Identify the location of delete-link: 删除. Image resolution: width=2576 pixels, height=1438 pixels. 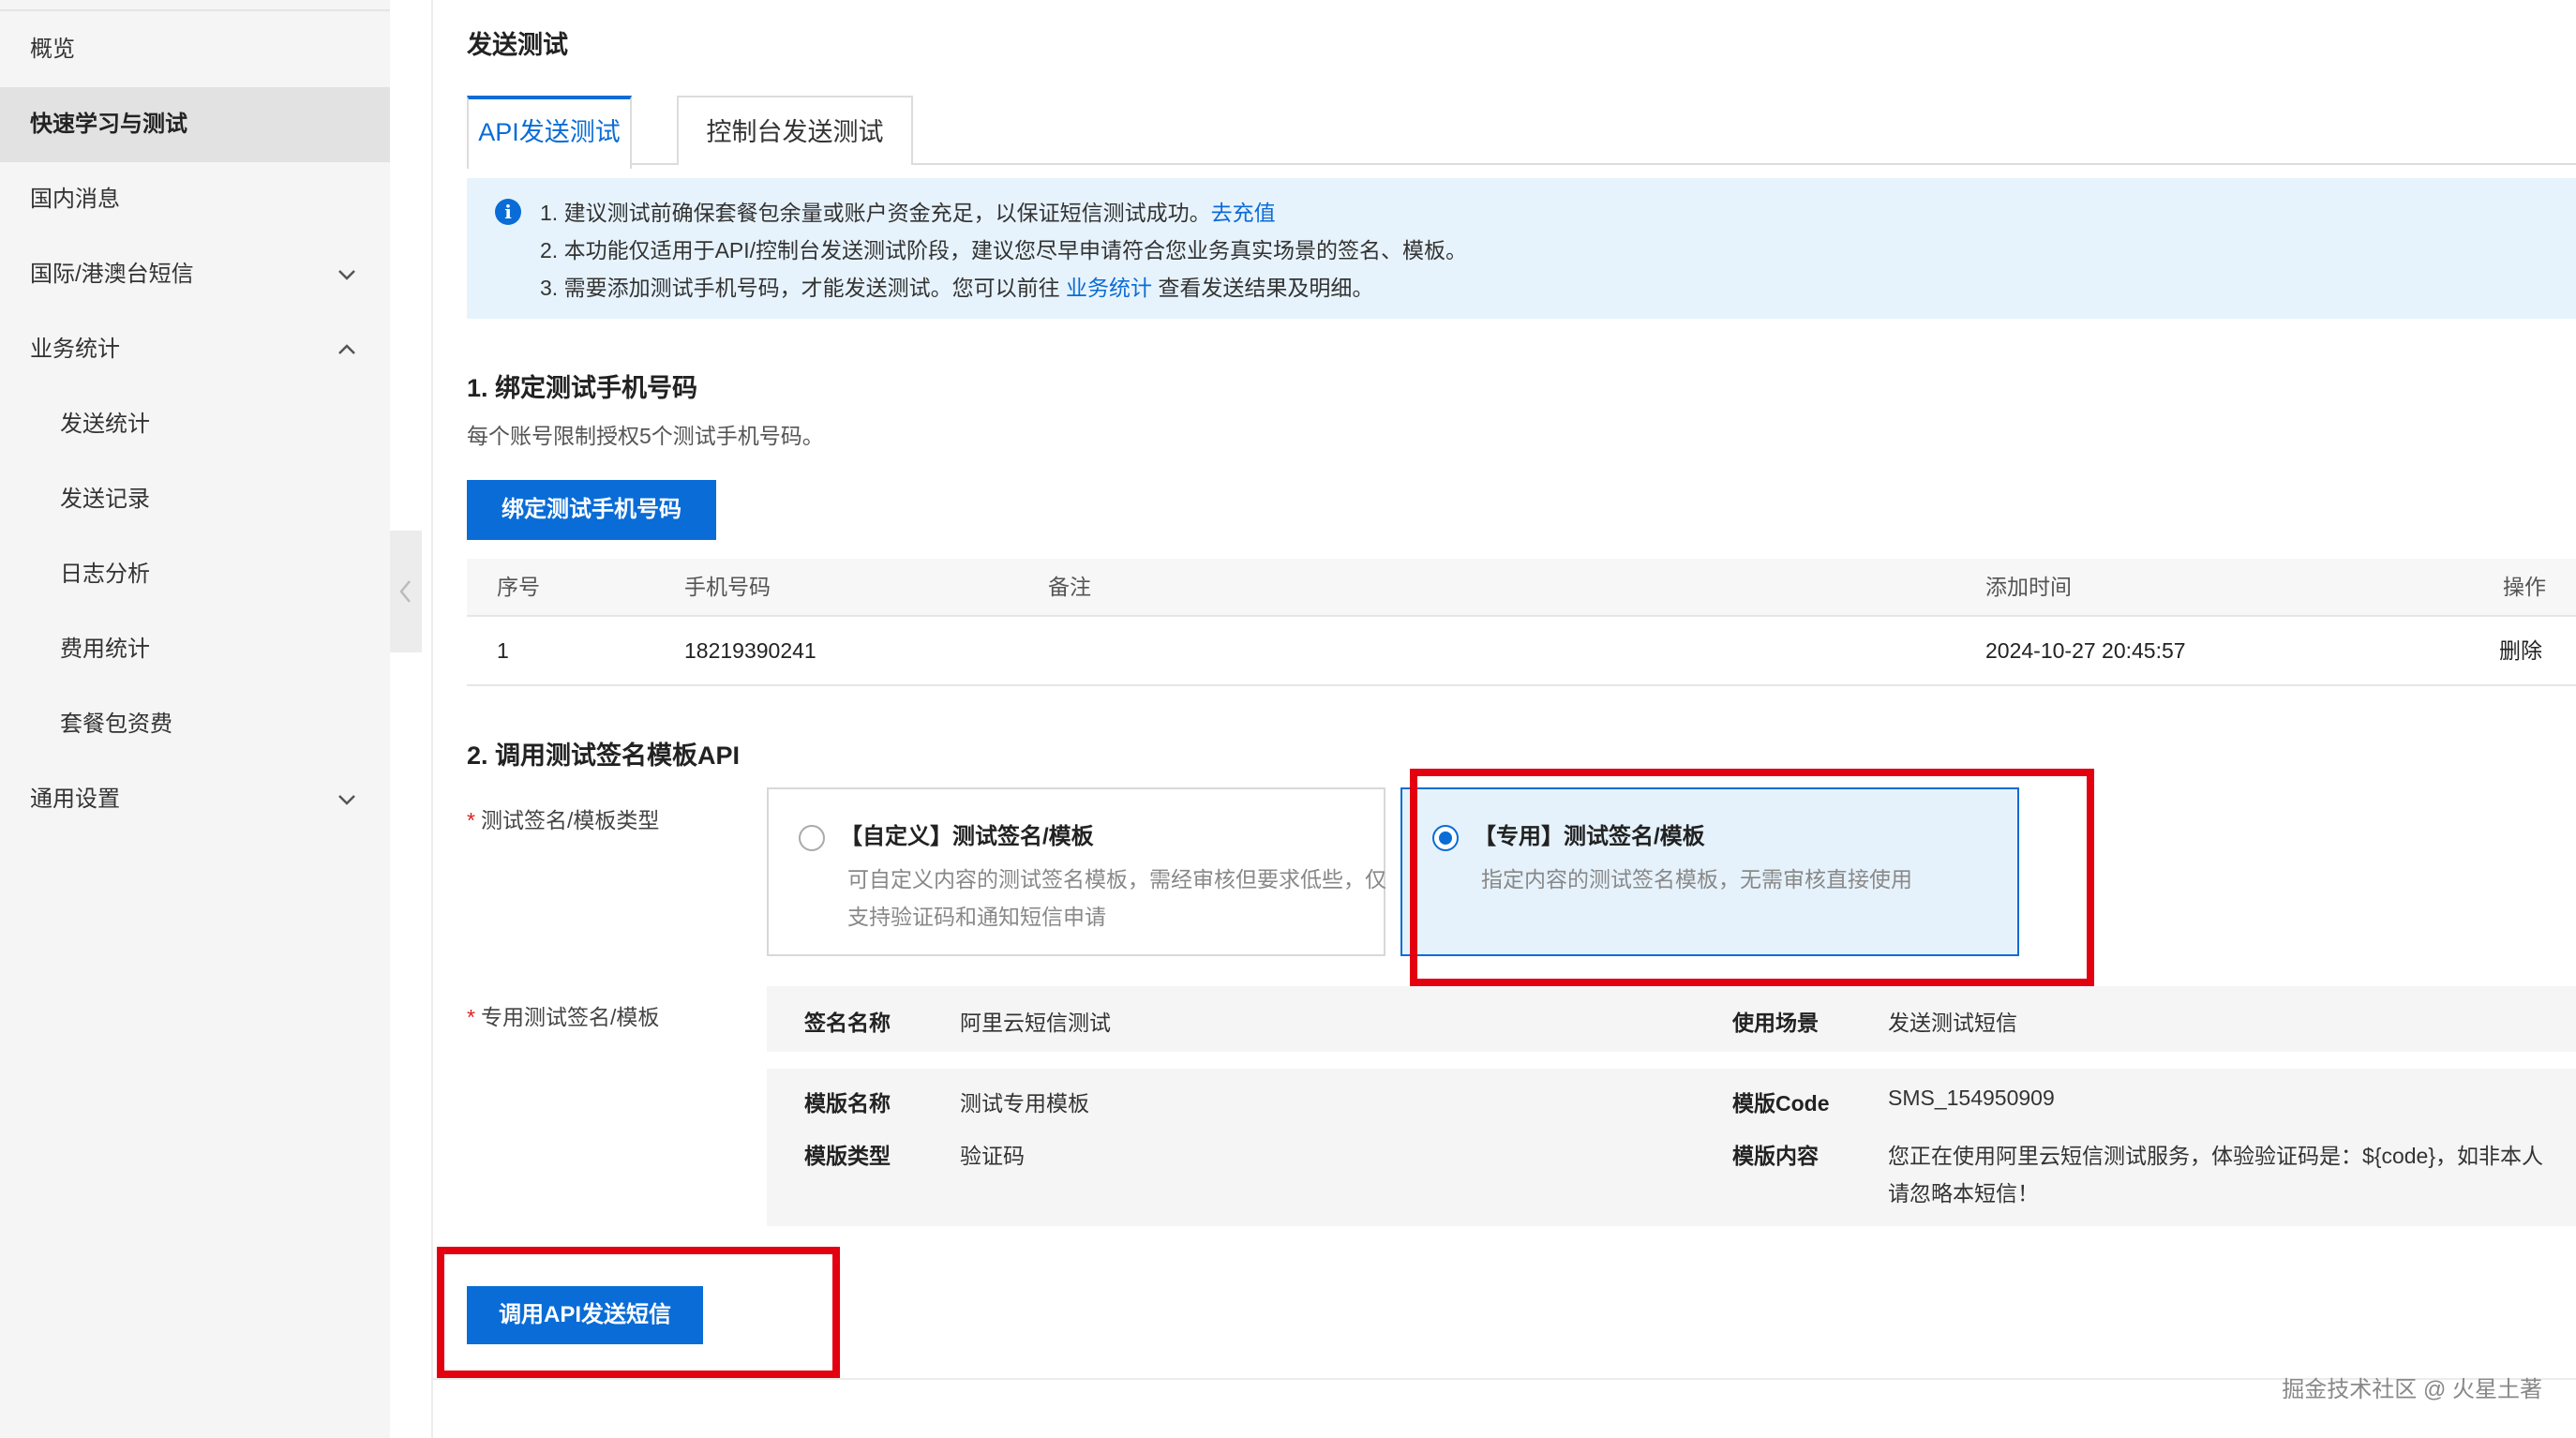
(2521, 650).